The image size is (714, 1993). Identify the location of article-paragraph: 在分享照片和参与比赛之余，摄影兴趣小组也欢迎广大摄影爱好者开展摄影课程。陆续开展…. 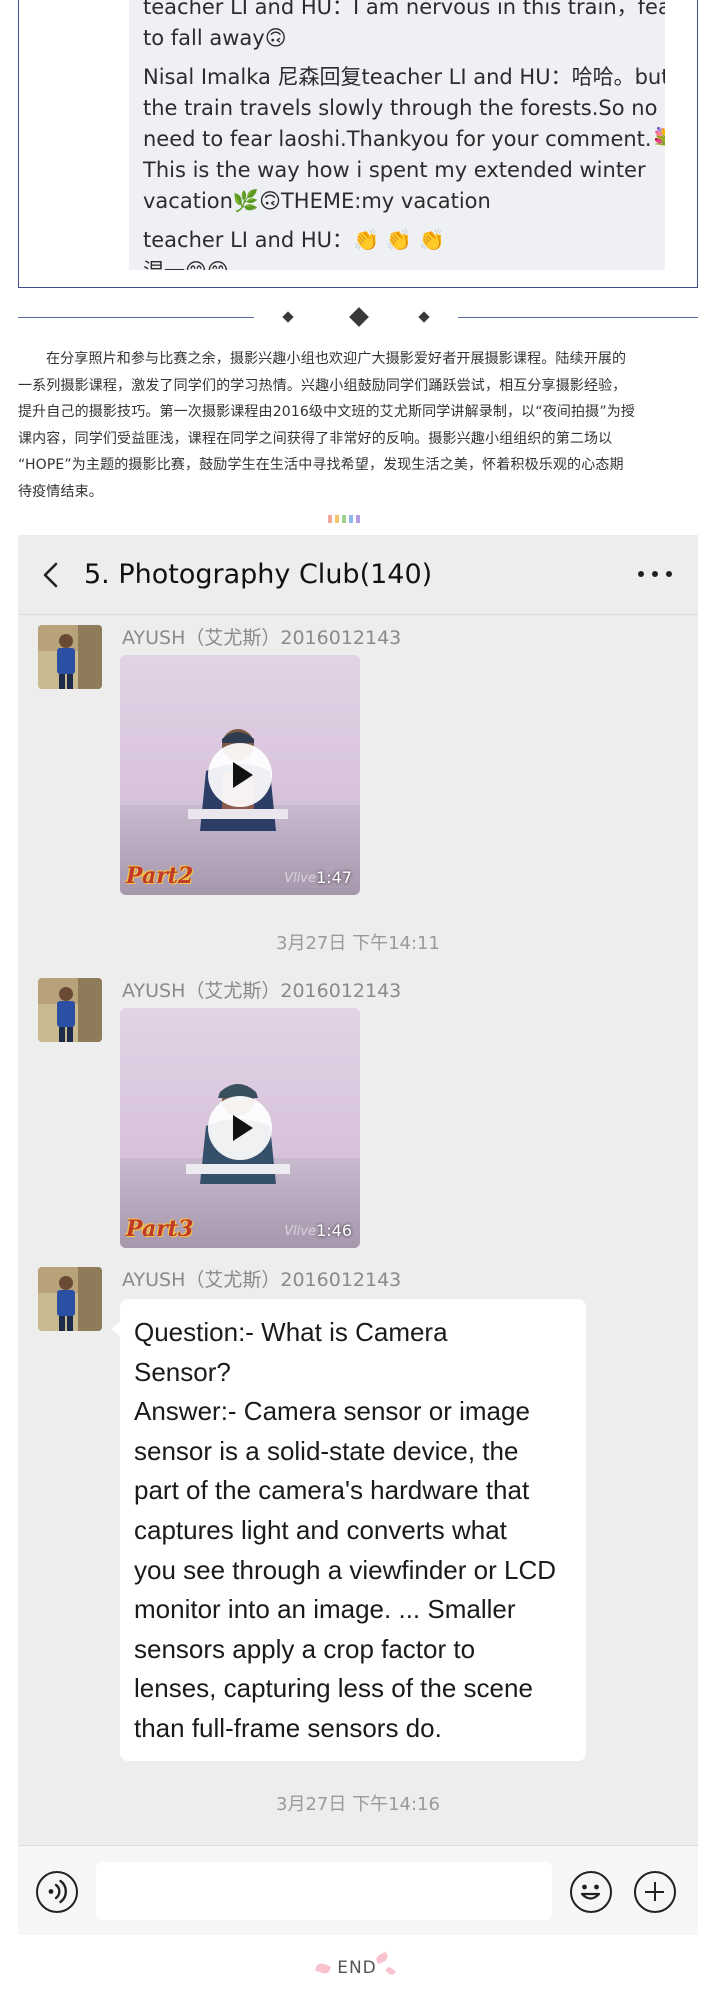
(358, 425).